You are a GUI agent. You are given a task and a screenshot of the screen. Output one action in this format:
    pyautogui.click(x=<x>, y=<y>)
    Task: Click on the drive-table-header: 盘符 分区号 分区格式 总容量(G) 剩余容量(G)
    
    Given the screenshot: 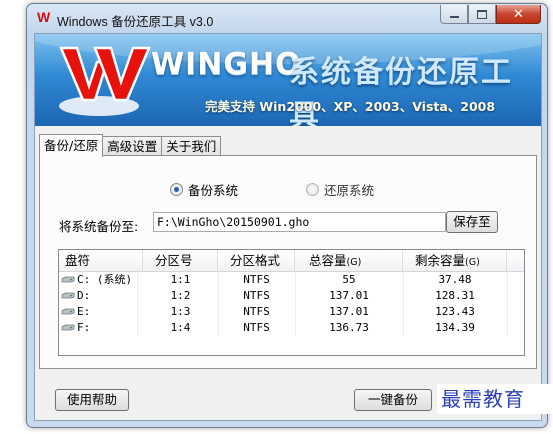 What is the action you would take?
    pyautogui.click(x=291, y=261)
    